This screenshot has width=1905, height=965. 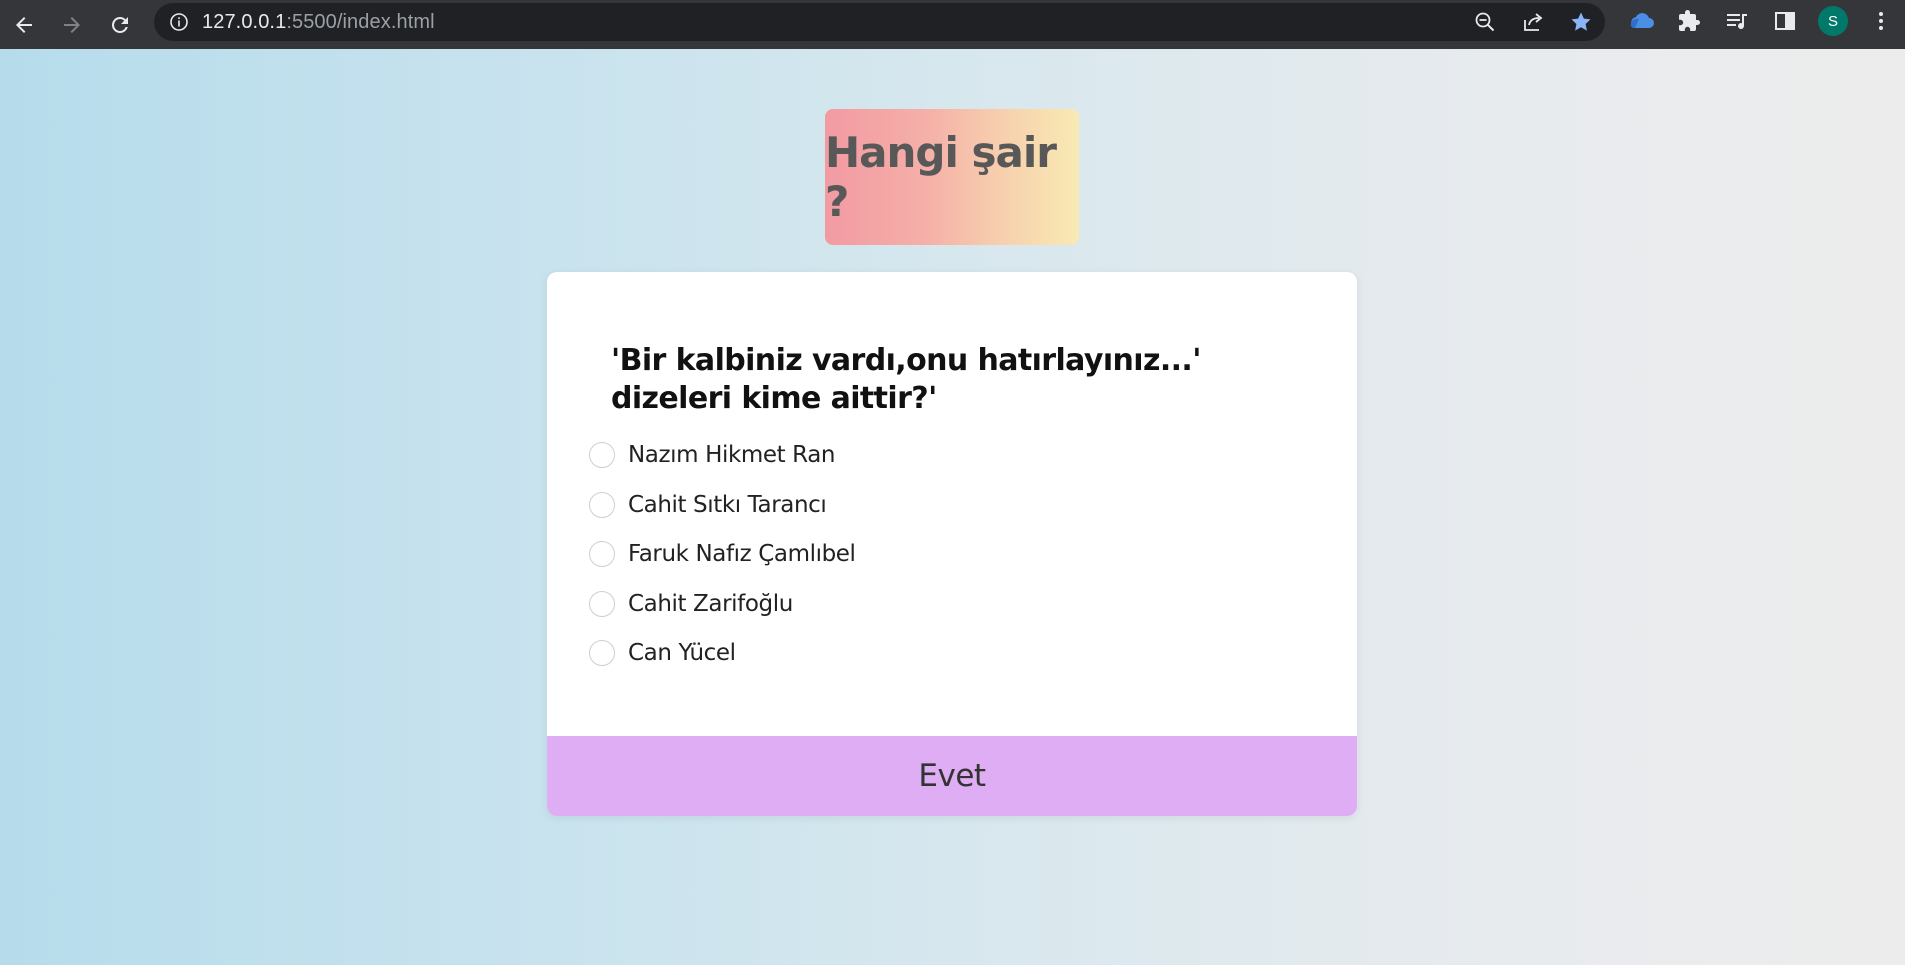 I want to click on cloud-extension-button, so click(x=1641, y=21).